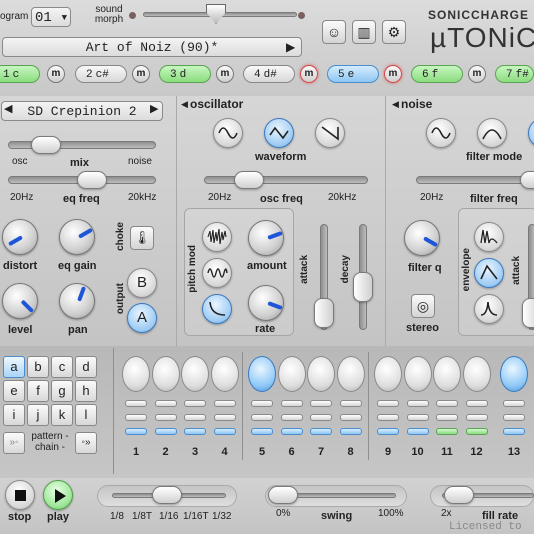 The image size is (534, 534). What do you see at coordinates (82, 111) in the screenshot?
I see `drum-name-display: SD Crepinion 2` at bounding box center [82, 111].